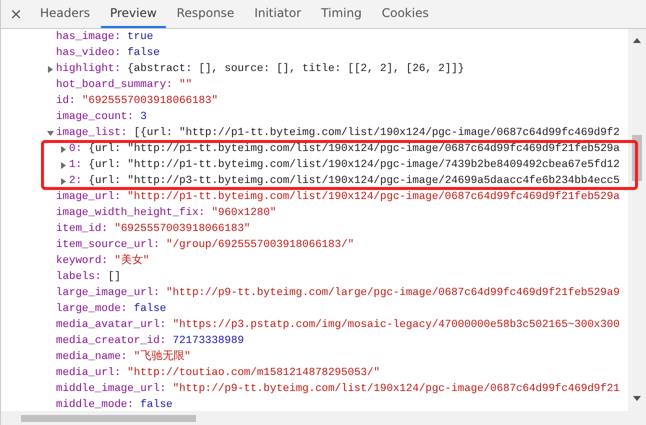 Image resolution: width=646 pixels, height=425 pixels. What do you see at coordinates (260, 245) in the screenshot?
I see `property-value: "/group/6925557003918066183/"` at bounding box center [260, 245].